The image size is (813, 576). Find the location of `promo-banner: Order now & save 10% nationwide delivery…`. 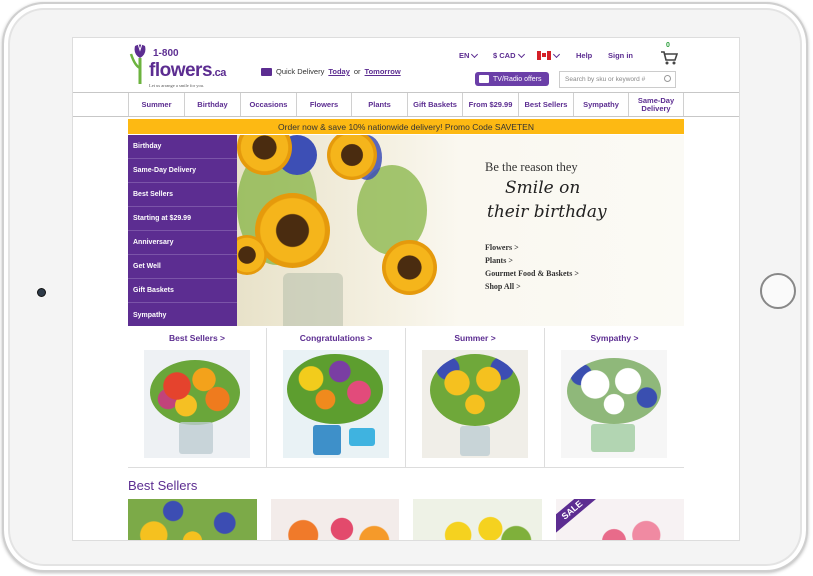

promo-banner: Order now & save 10% nationwide delivery… is located at coordinates (406, 126).